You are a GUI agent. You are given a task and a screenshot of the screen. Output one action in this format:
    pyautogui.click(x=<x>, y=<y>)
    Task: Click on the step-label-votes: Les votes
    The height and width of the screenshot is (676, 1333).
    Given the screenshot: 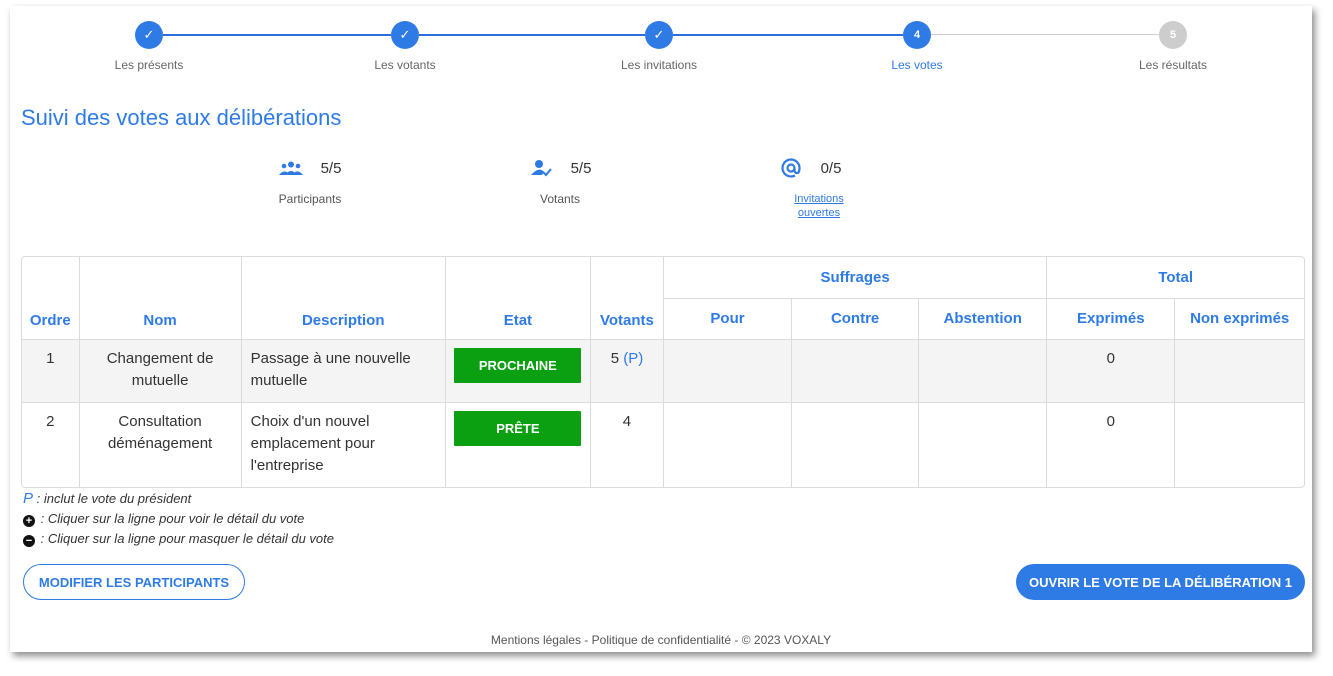 What is the action you would take?
    pyautogui.click(x=917, y=65)
    